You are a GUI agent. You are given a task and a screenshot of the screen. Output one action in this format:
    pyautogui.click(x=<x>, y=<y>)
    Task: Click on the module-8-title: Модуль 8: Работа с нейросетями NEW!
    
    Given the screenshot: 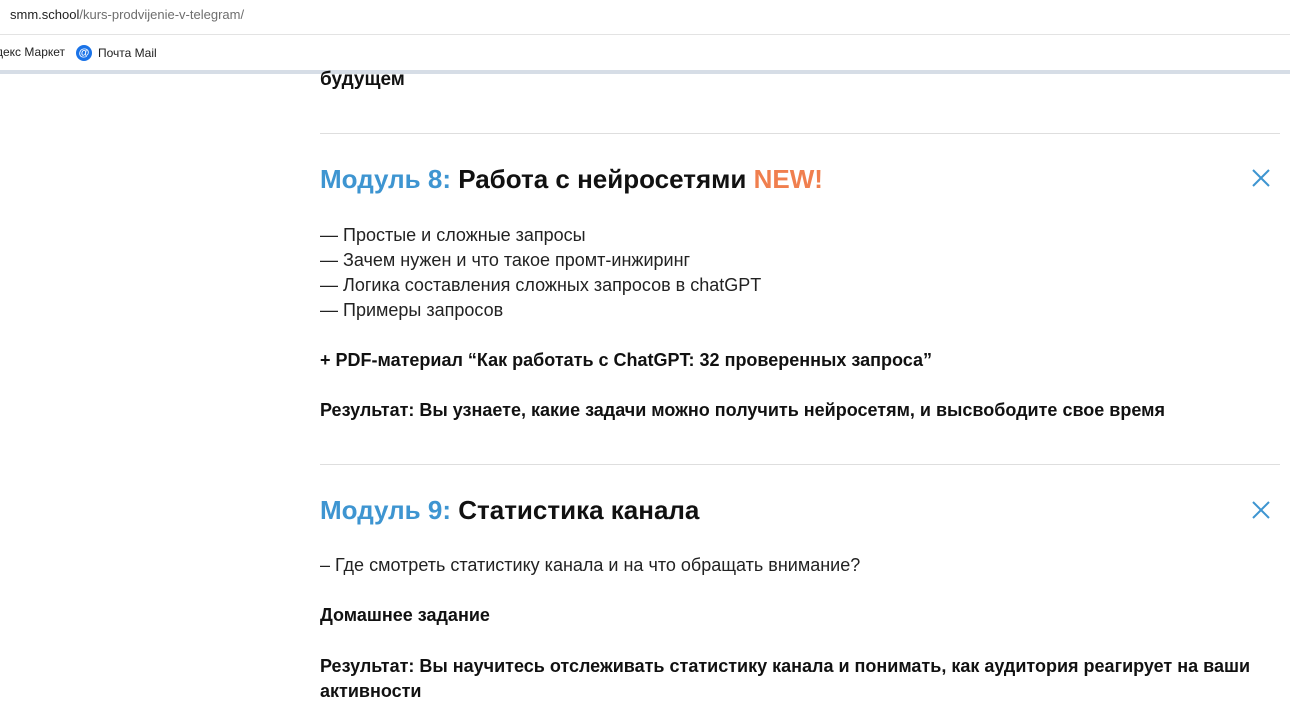 What is the action you would take?
    pyautogui.click(x=571, y=179)
    